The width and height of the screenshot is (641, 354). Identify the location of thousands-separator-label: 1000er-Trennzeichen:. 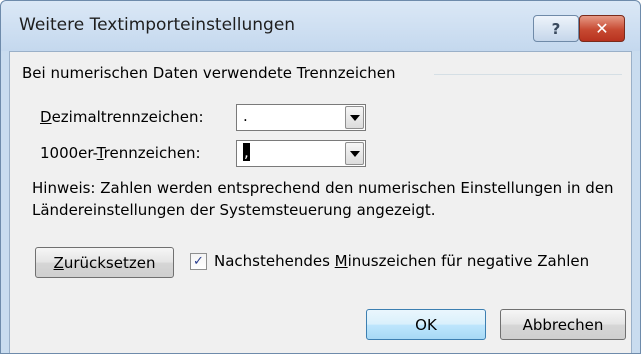
(120, 153).